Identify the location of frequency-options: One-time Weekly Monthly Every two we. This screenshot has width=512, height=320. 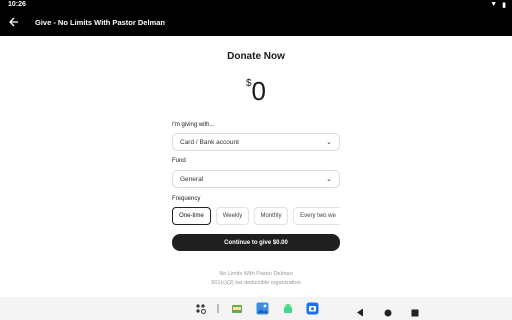
(256, 216).